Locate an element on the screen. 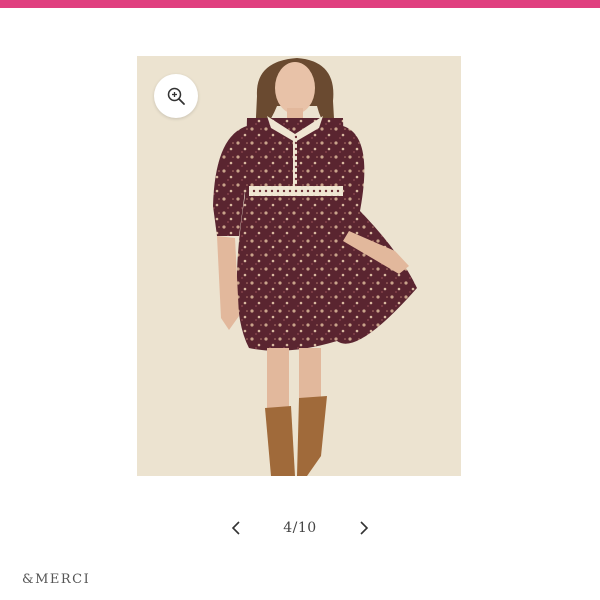 The height and width of the screenshot is (600, 600). image-pager: 4/10 is located at coordinates (300, 528).